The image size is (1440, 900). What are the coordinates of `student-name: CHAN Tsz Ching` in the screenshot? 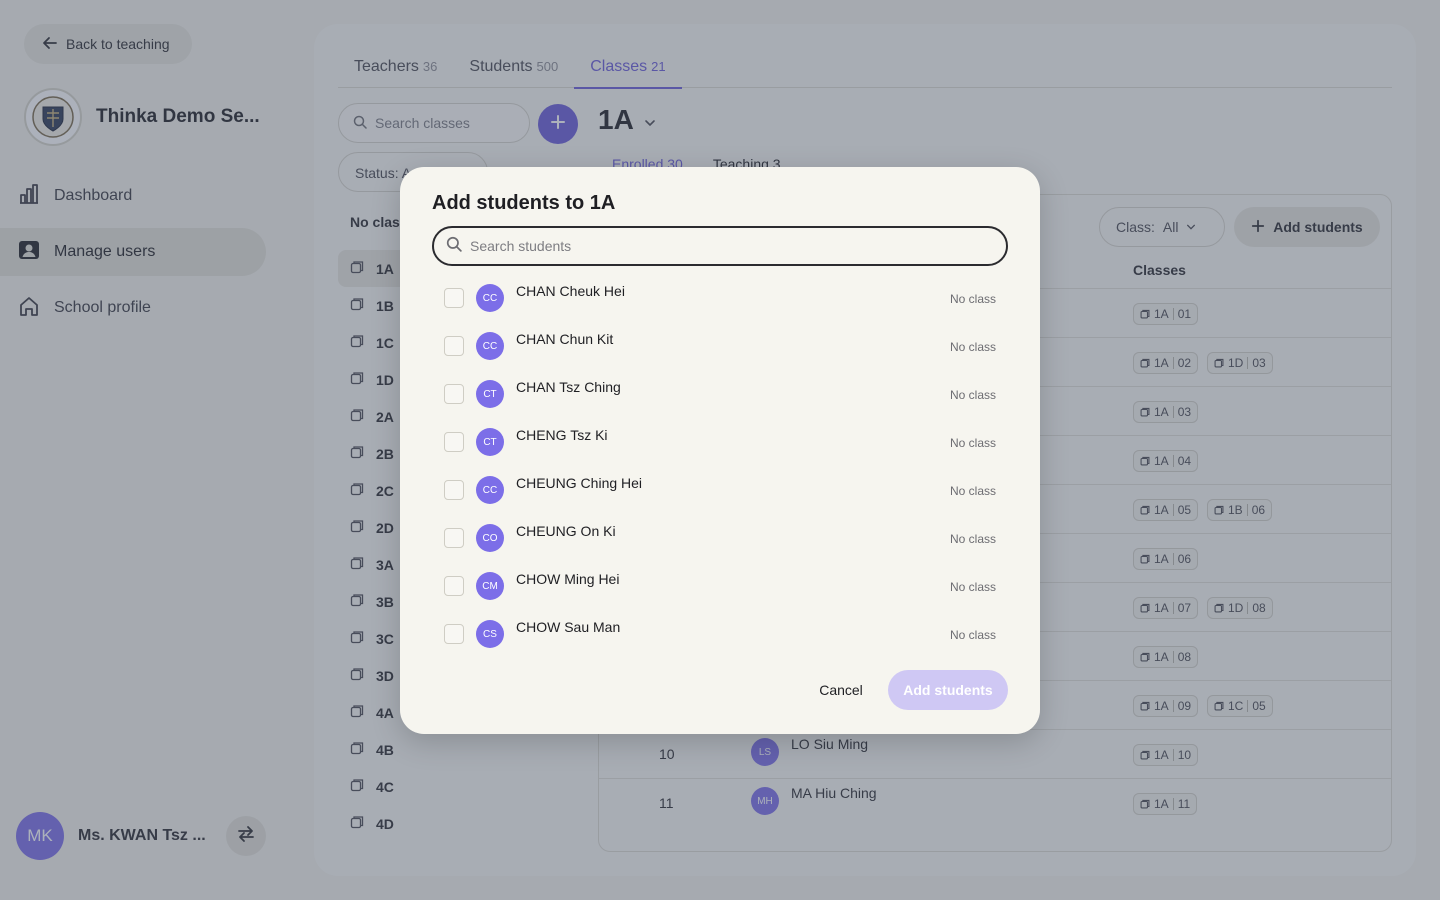 It's located at (568, 387).